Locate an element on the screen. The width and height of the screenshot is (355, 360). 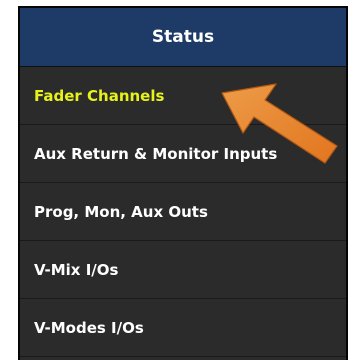
menu-item-prog-mon-aux-outs: Prog, Mon, Aux Outs is located at coordinates (183, 212).